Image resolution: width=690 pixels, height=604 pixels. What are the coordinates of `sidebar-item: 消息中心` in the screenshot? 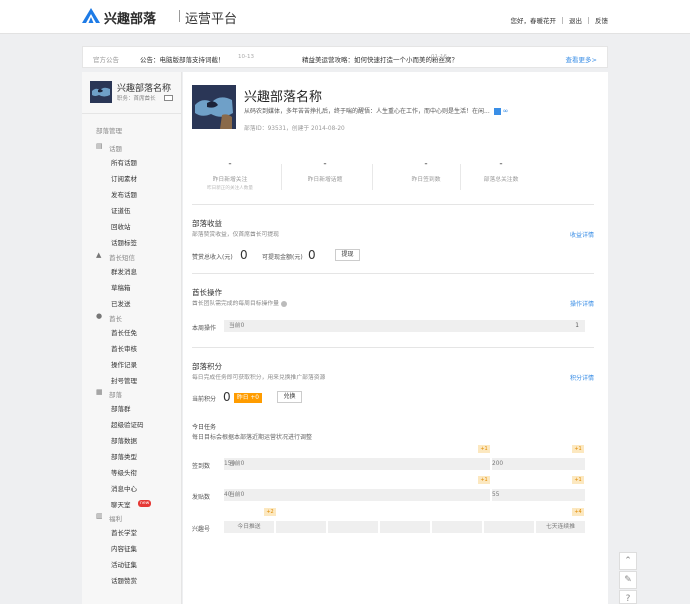 It's located at (124, 488).